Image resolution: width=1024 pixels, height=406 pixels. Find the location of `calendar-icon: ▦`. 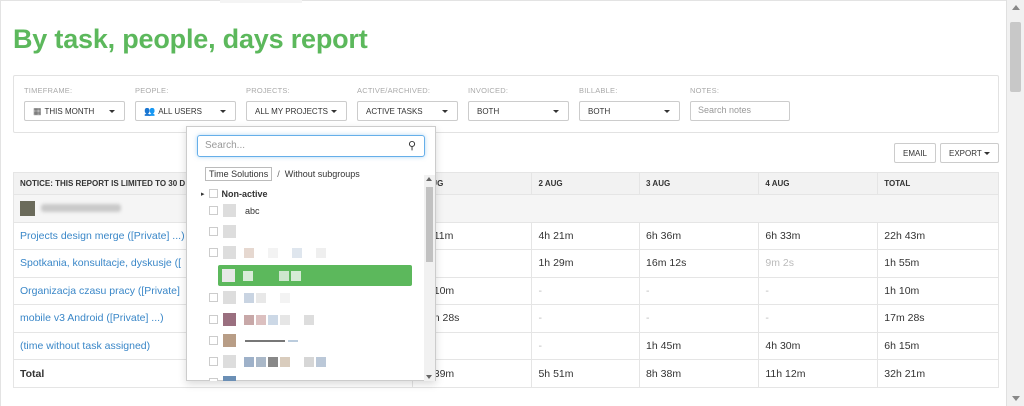

calendar-icon: ▦ is located at coordinates (37, 110).